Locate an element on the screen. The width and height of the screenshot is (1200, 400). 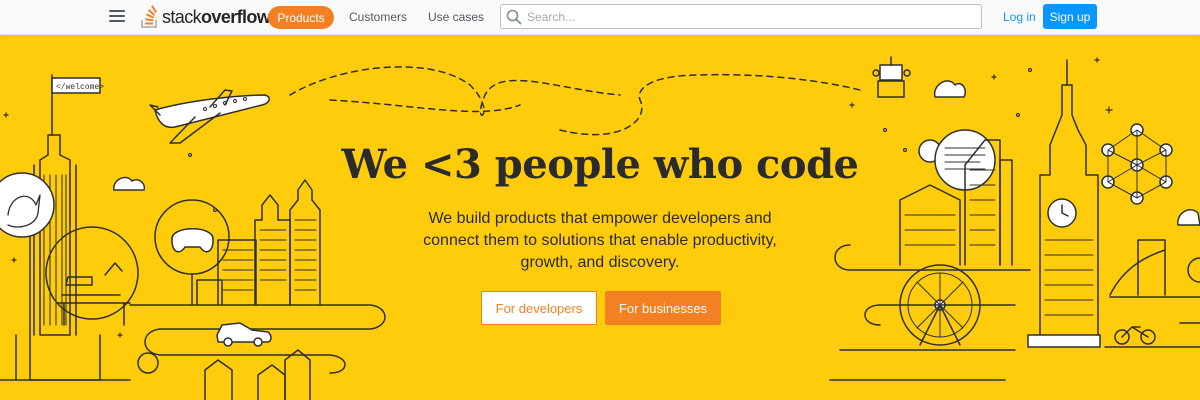
stackoverflow-logo: stackoverflow is located at coordinates (205, 17).